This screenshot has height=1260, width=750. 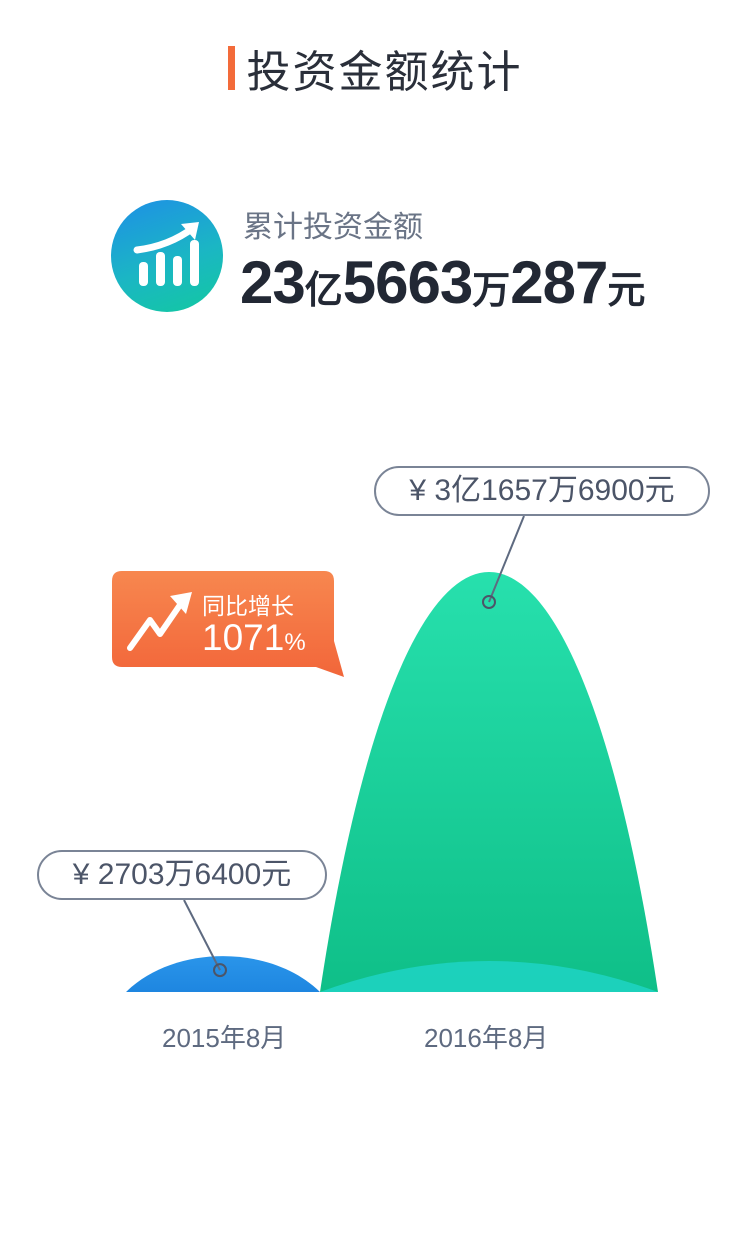 I want to click on growth-value: 1071%, so click(x=254, y=638).